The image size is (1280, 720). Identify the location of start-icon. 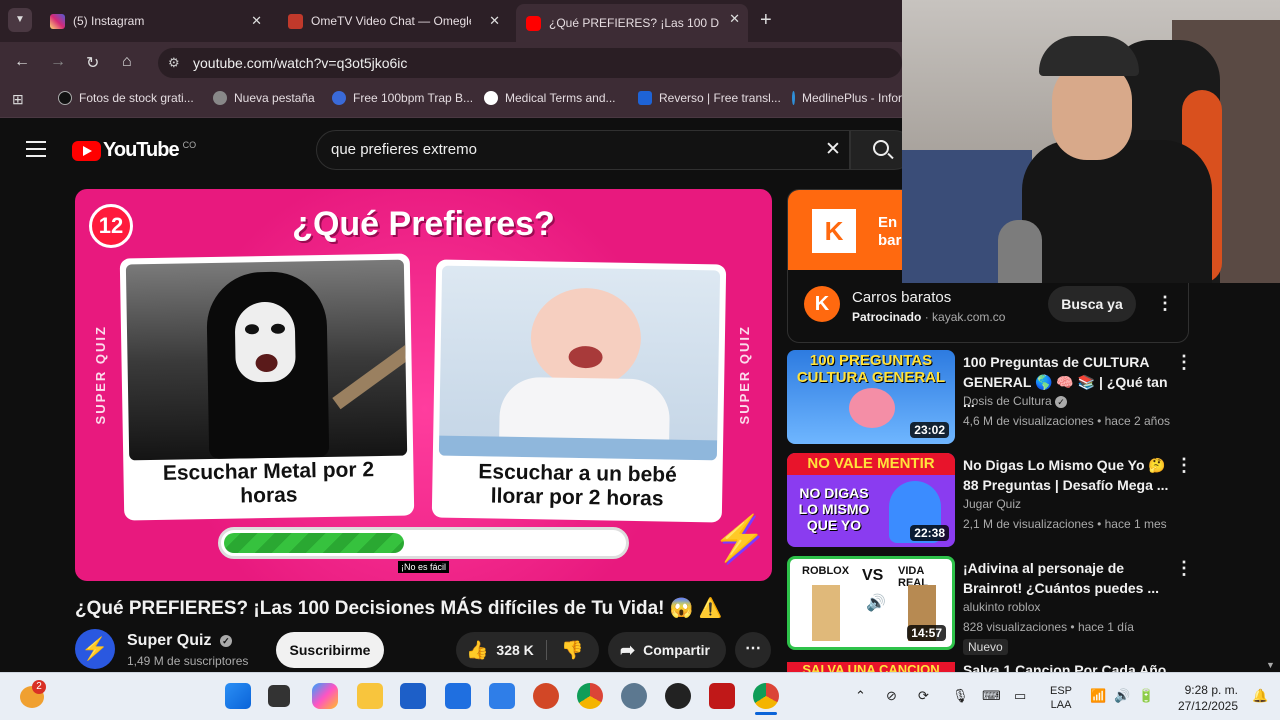
(238, 696).